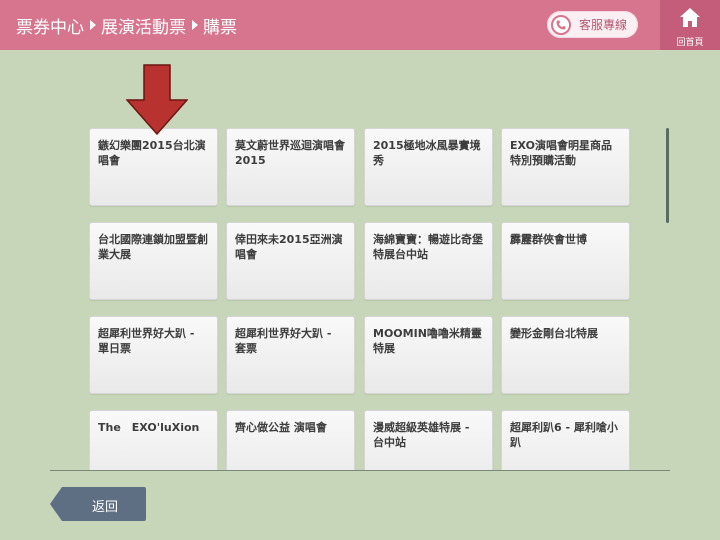  Describe the element at coordinates (564, 435) in the screenshot. I see `event-title: 超犀利趴6 - 犀利嗆小趴` at that location.